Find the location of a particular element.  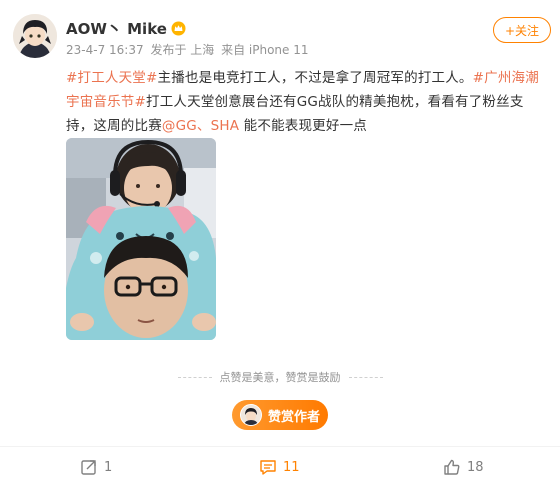

hashtag-link: #打工人天堂# is located at coordinates (112, 78).